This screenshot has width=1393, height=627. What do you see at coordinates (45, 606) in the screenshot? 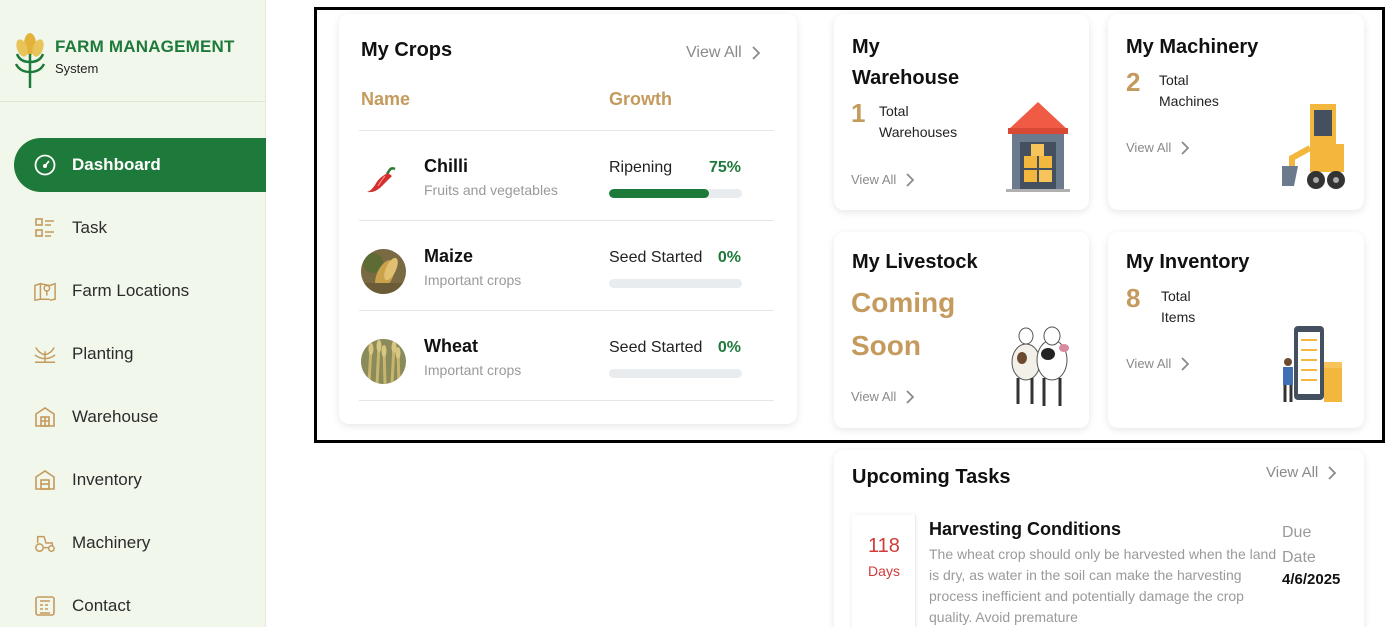
I see `contact-icon` at bounding box center [45, 606].